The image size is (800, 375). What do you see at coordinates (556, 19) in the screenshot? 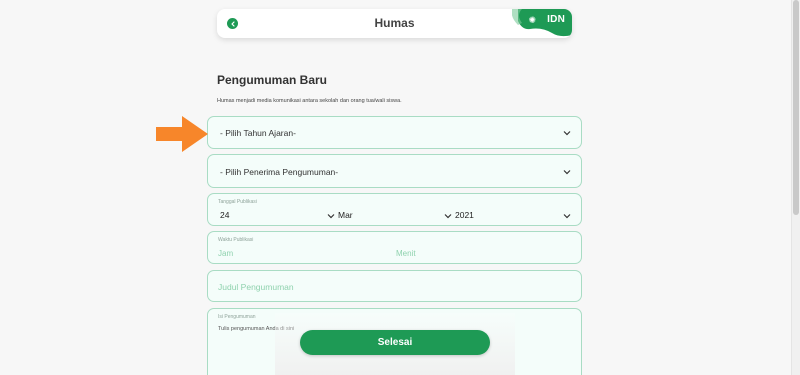
I see `logo-text: IDN` at bounding box center [556, 19].